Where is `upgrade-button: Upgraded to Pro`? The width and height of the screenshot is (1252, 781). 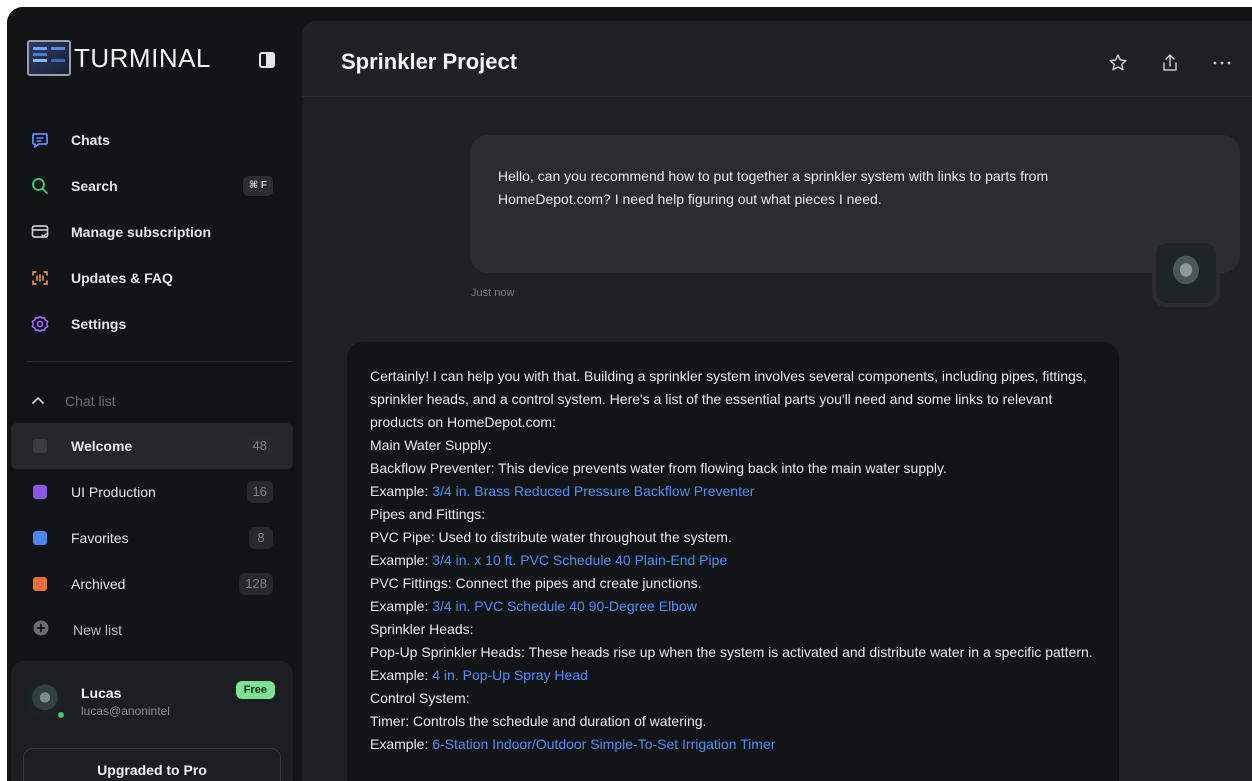
upgrade-button: Upgraded to Pro is located at coordinates (152, 764).